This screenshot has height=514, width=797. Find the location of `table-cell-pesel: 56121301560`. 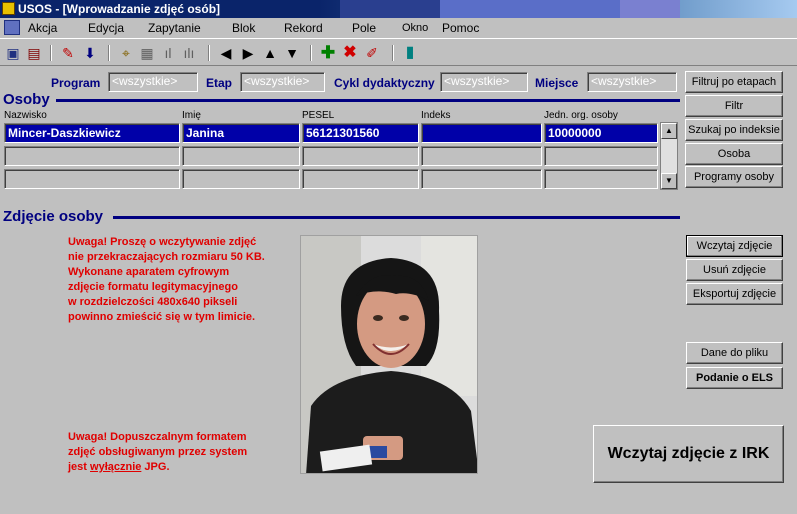

table-cell-pesel: 56121301560 is located at coordinates (360, 133).